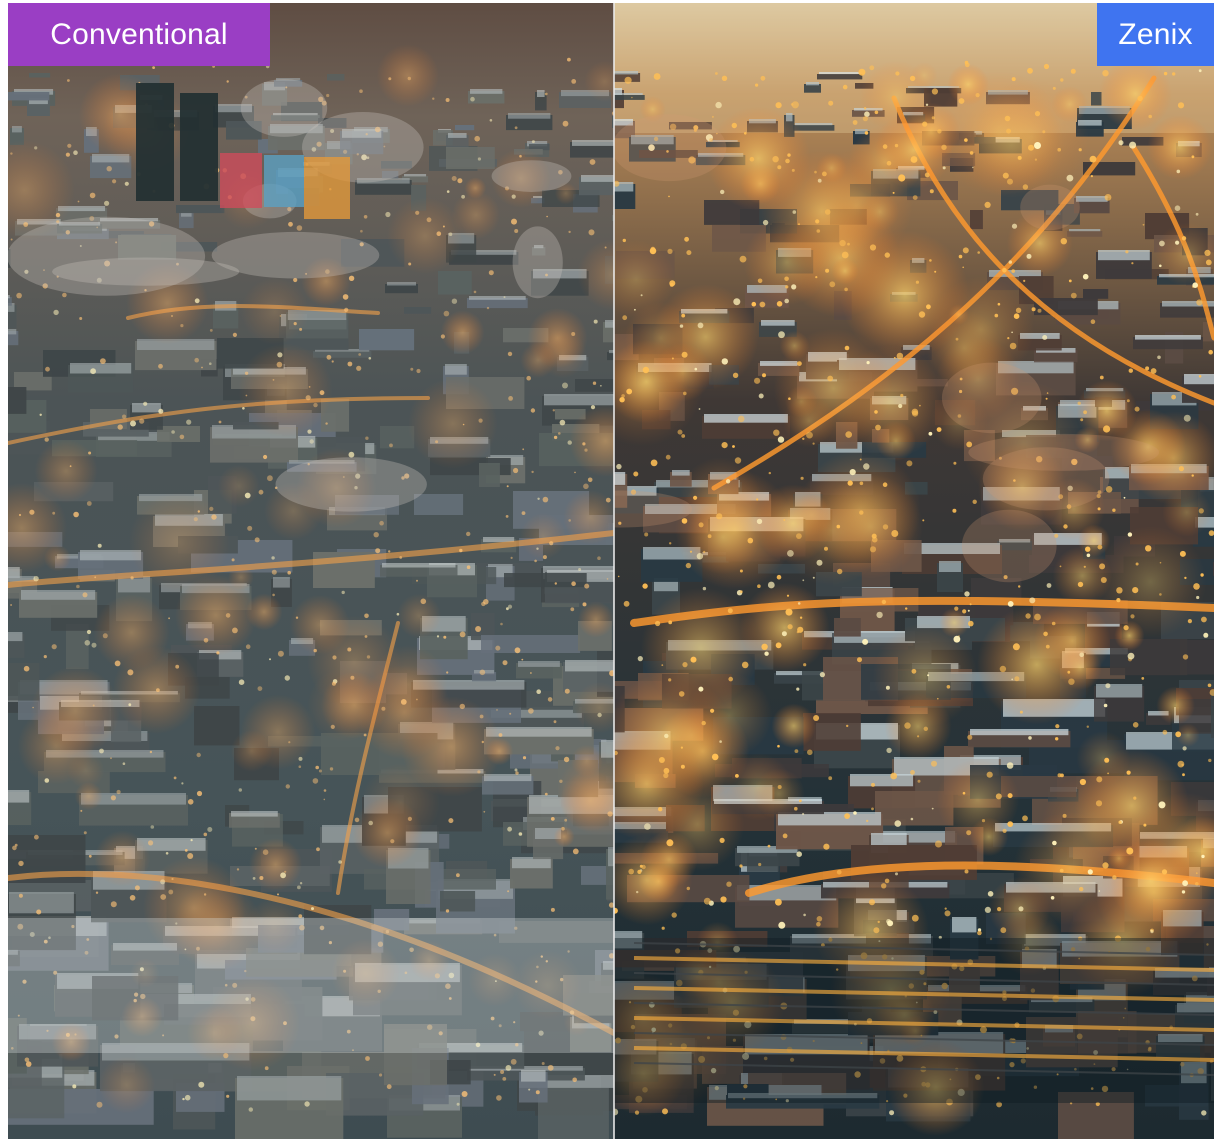  What do you see at coordinates (614, 571) in the screenshot?
I see `comparison-divider` at bounding box center [614, 571].